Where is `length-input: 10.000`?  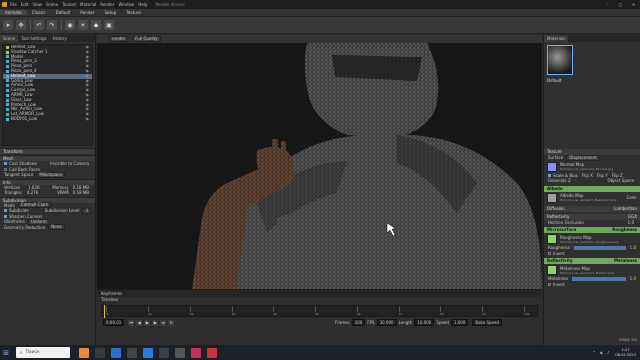 length-input: 10.000 is located at coordinates (424, 322).